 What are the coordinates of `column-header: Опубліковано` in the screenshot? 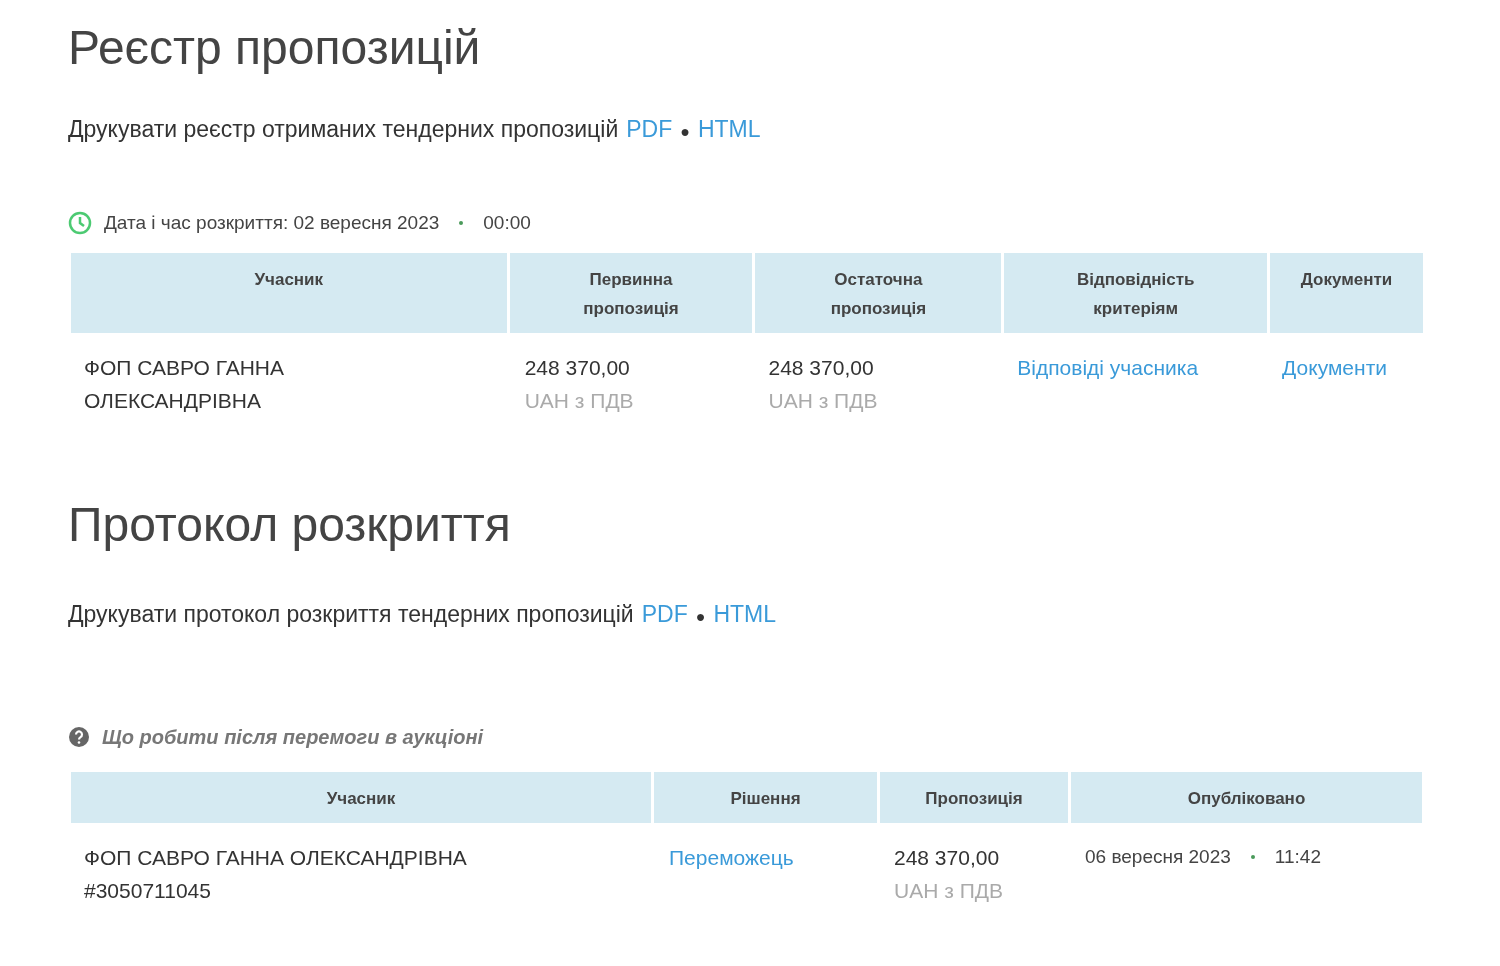 It's located at (1246, 797).